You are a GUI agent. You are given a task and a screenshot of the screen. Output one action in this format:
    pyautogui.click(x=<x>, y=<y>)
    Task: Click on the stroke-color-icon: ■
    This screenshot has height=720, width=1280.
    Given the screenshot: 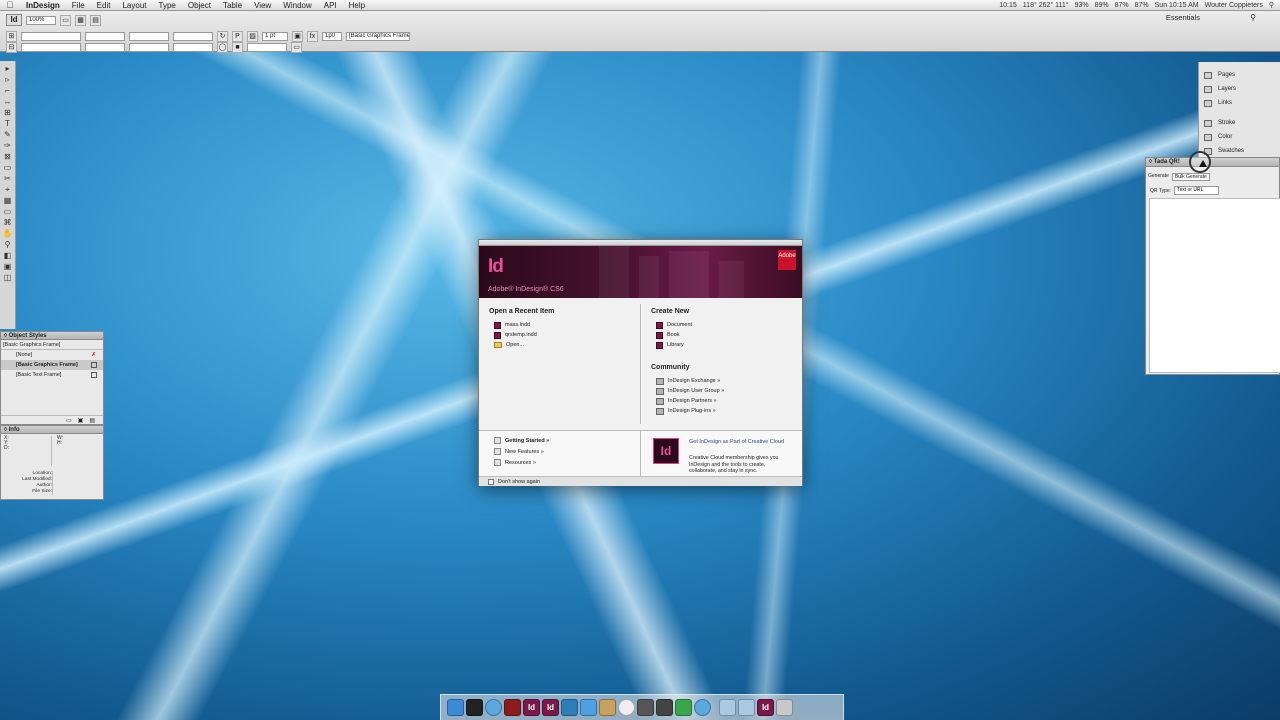 What is the action you would take?
    pyautogui.click(x=237, y=47)
    